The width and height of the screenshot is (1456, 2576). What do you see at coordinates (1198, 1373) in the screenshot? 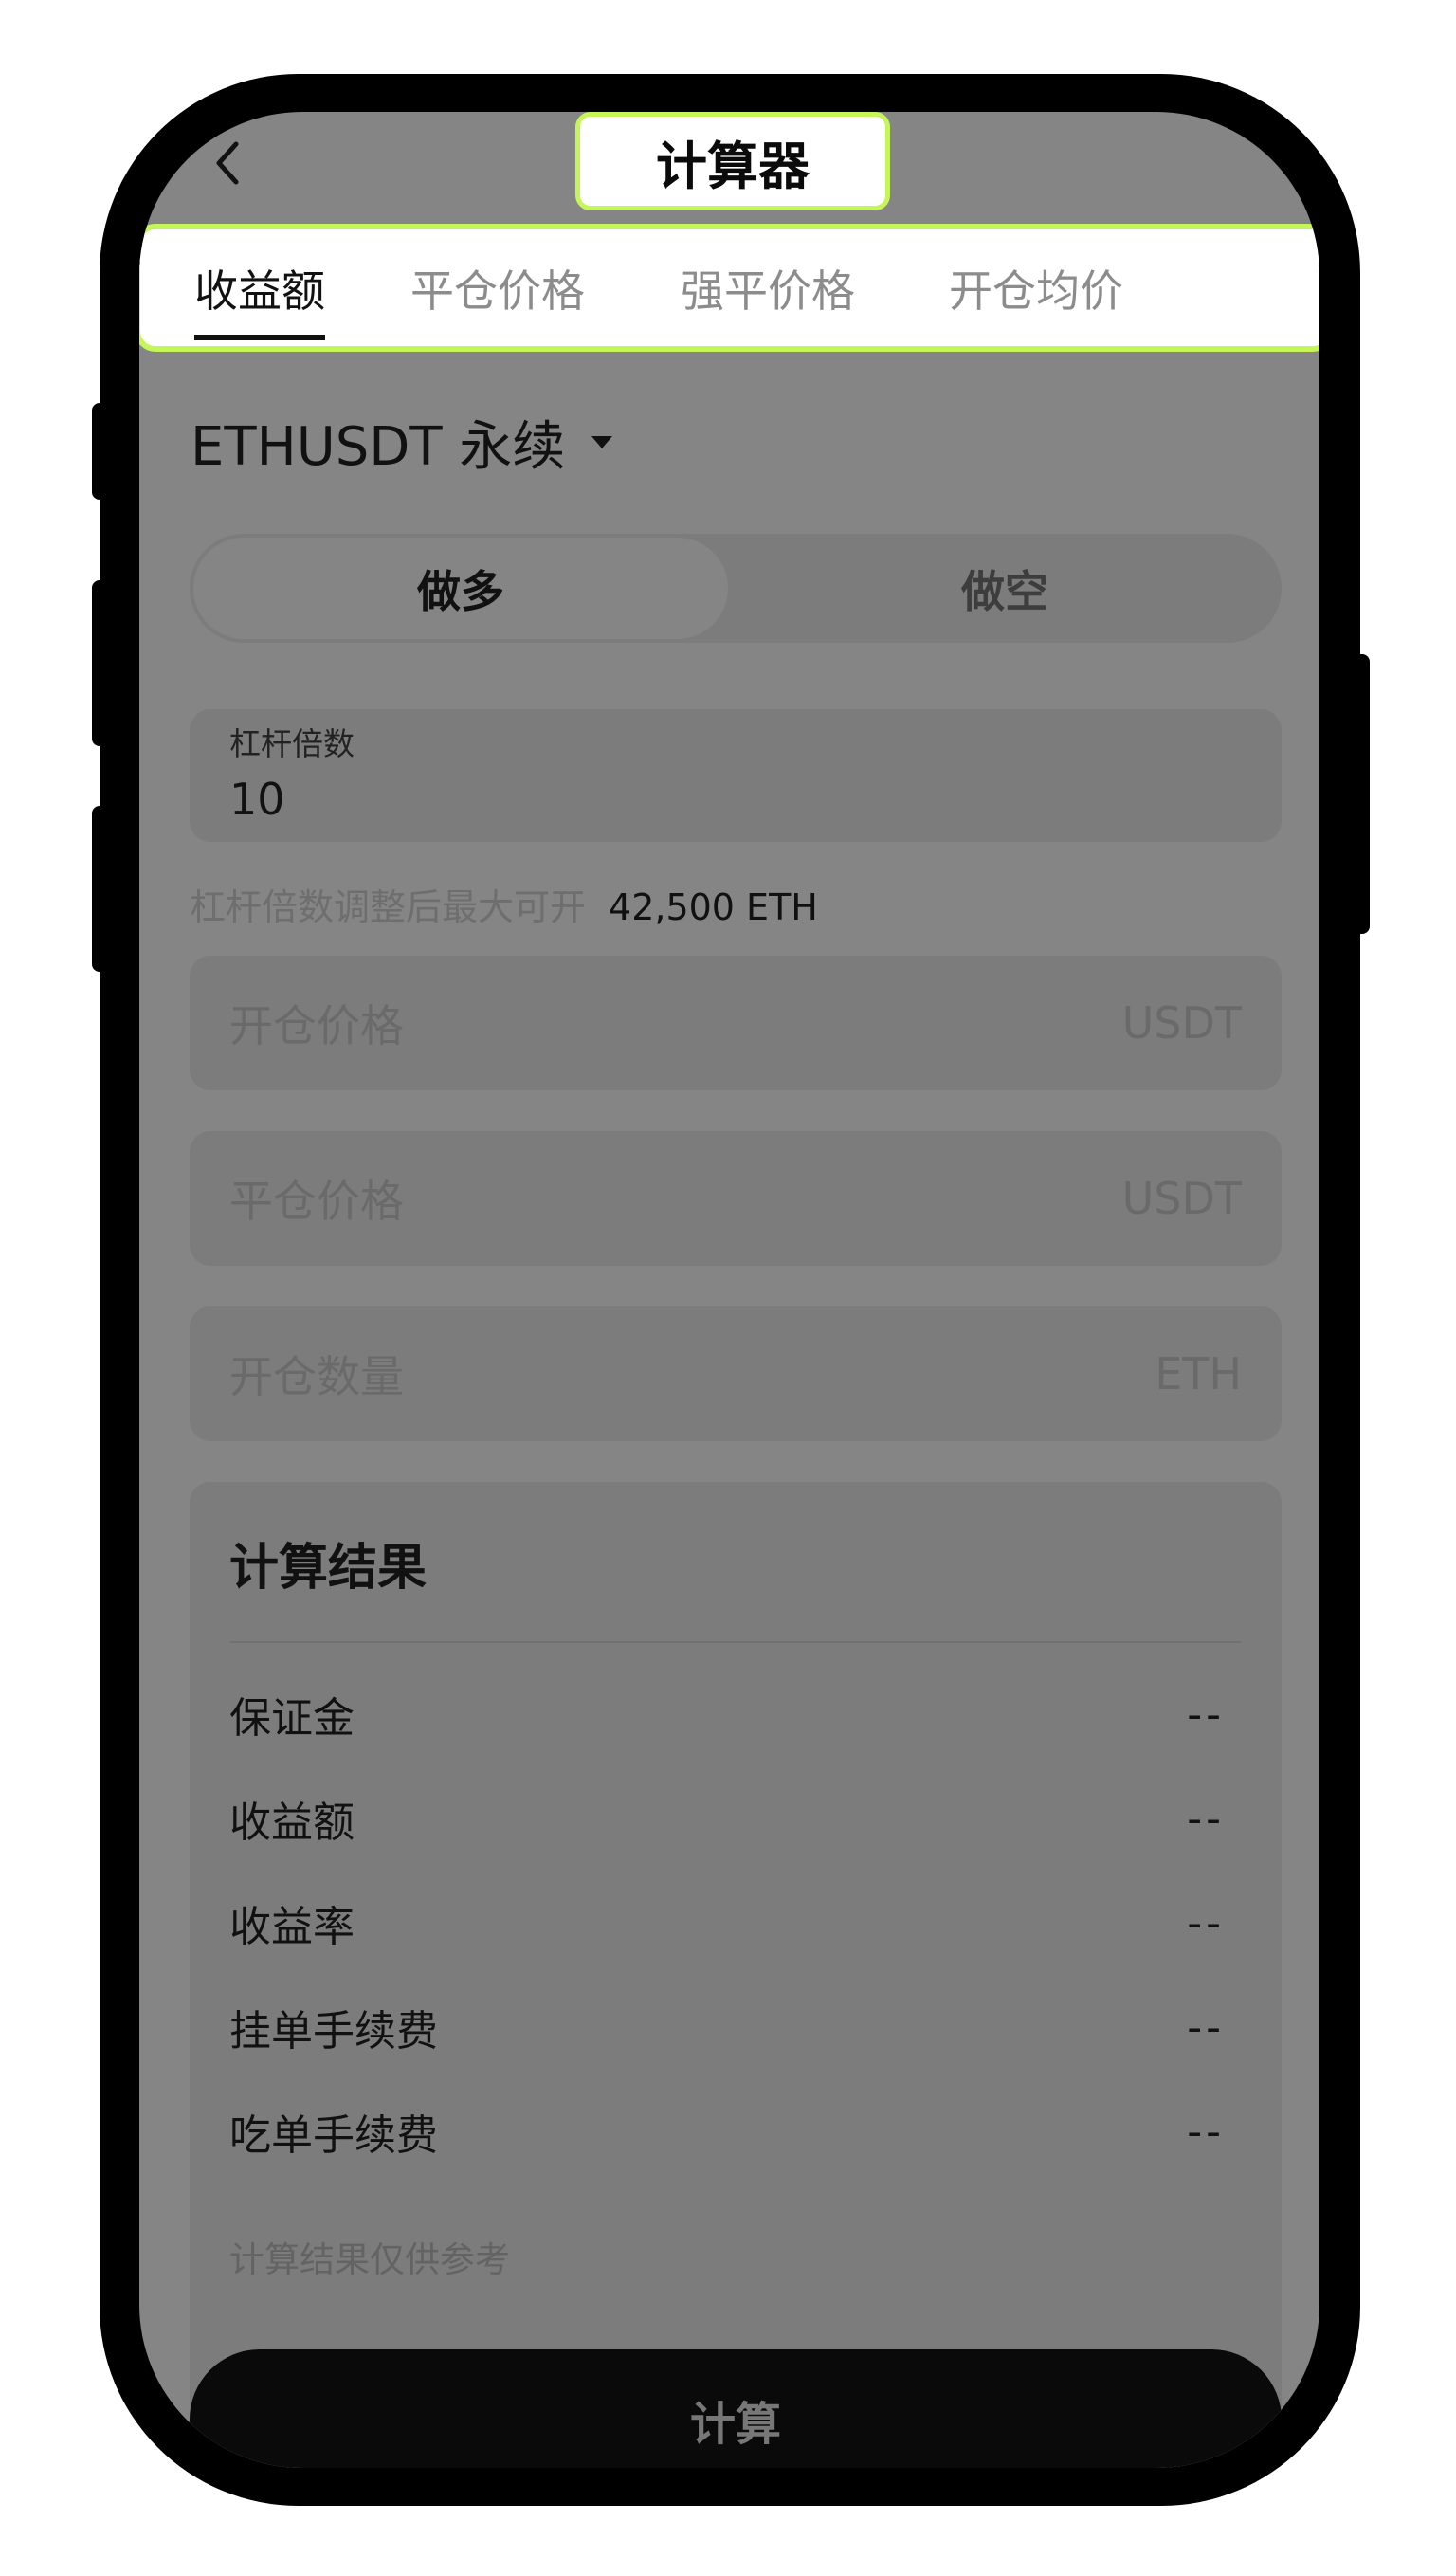
I see `open-quantity-unit: ETH` at bounding box center [1198, 1373].